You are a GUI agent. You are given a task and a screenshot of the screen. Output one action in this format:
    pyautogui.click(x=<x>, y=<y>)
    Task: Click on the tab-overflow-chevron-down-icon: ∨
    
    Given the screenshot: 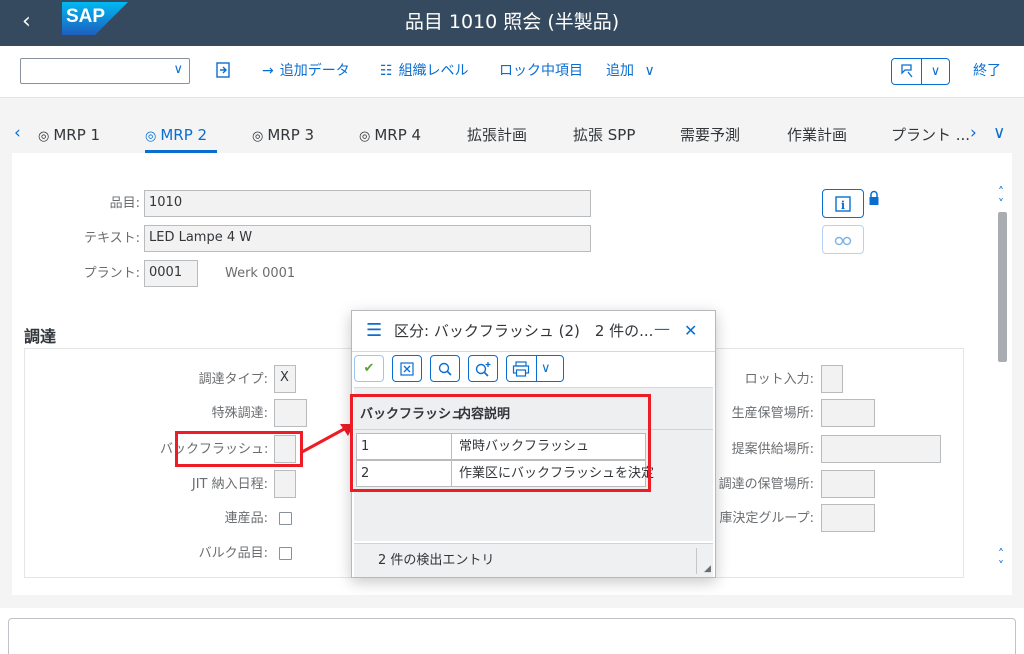 What is the action you would take?
    pyautogui.click(x=999, y=133)
    